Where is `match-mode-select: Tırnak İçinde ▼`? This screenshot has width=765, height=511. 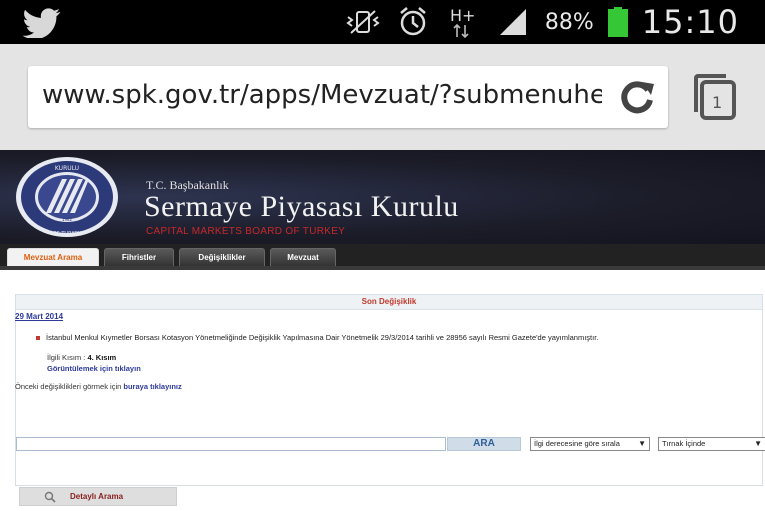
match-mode-select: Tırnak İçinde ▼ is located at coordinates (711, 444).